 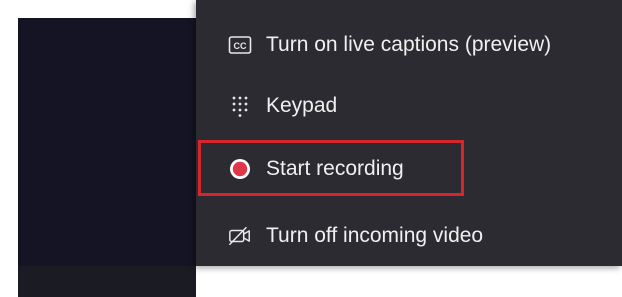 I want to click on video-off-icon, so click(x=240, y=236).